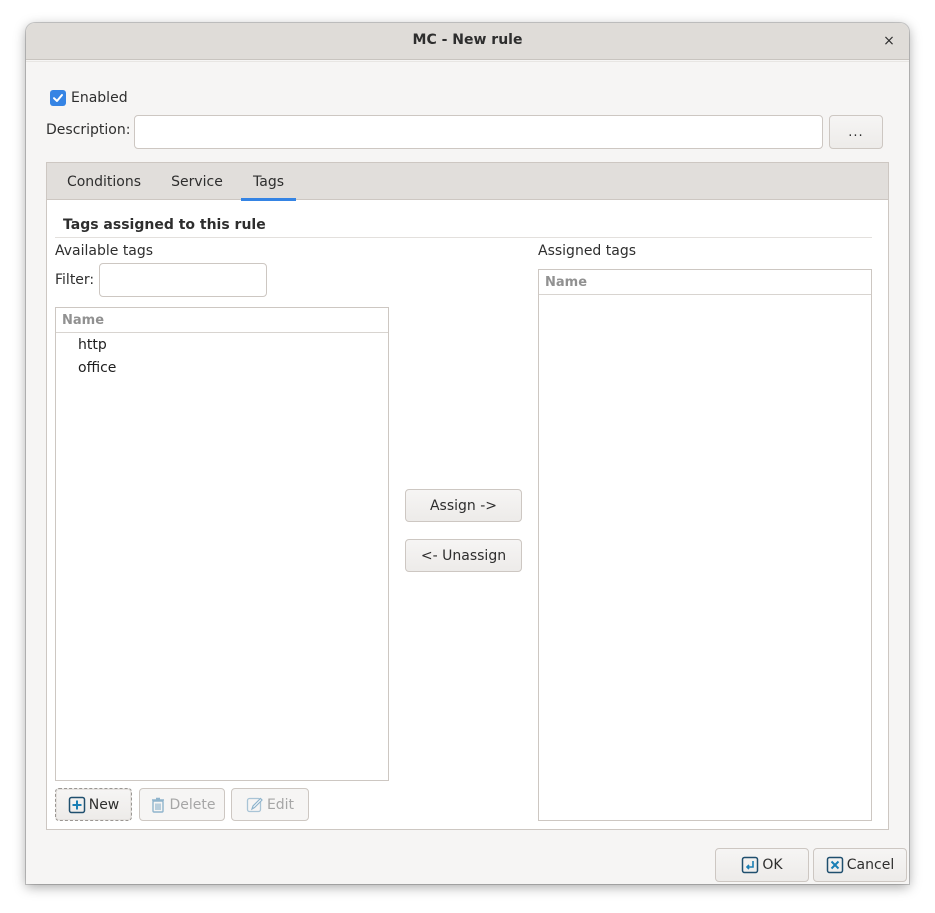 The width and height of the screenshot is (935, 913). Describe the element at coordinates (478, 132) in the screenshot. I see `description-input` at that location.